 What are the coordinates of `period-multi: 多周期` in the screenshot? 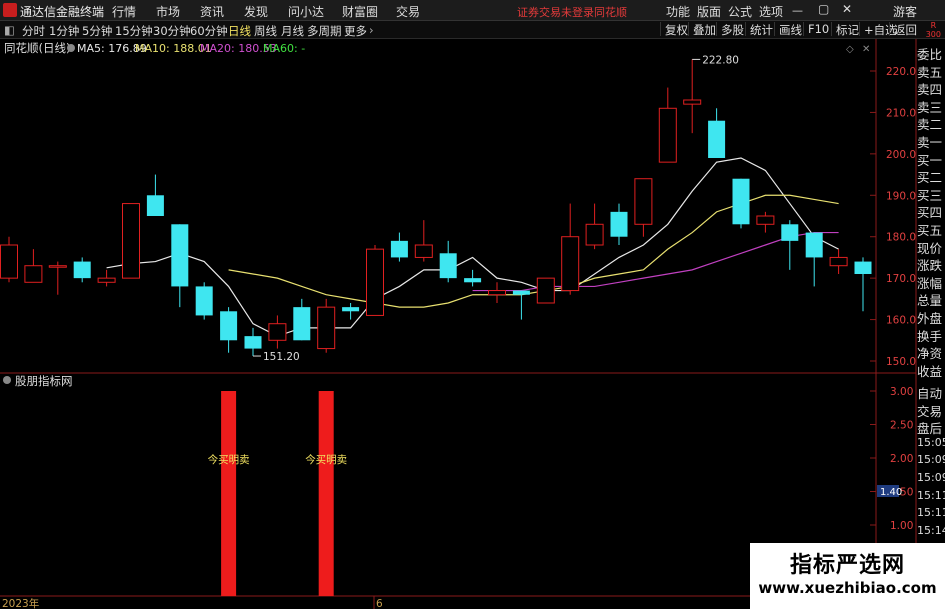 It's located at (324, 31).